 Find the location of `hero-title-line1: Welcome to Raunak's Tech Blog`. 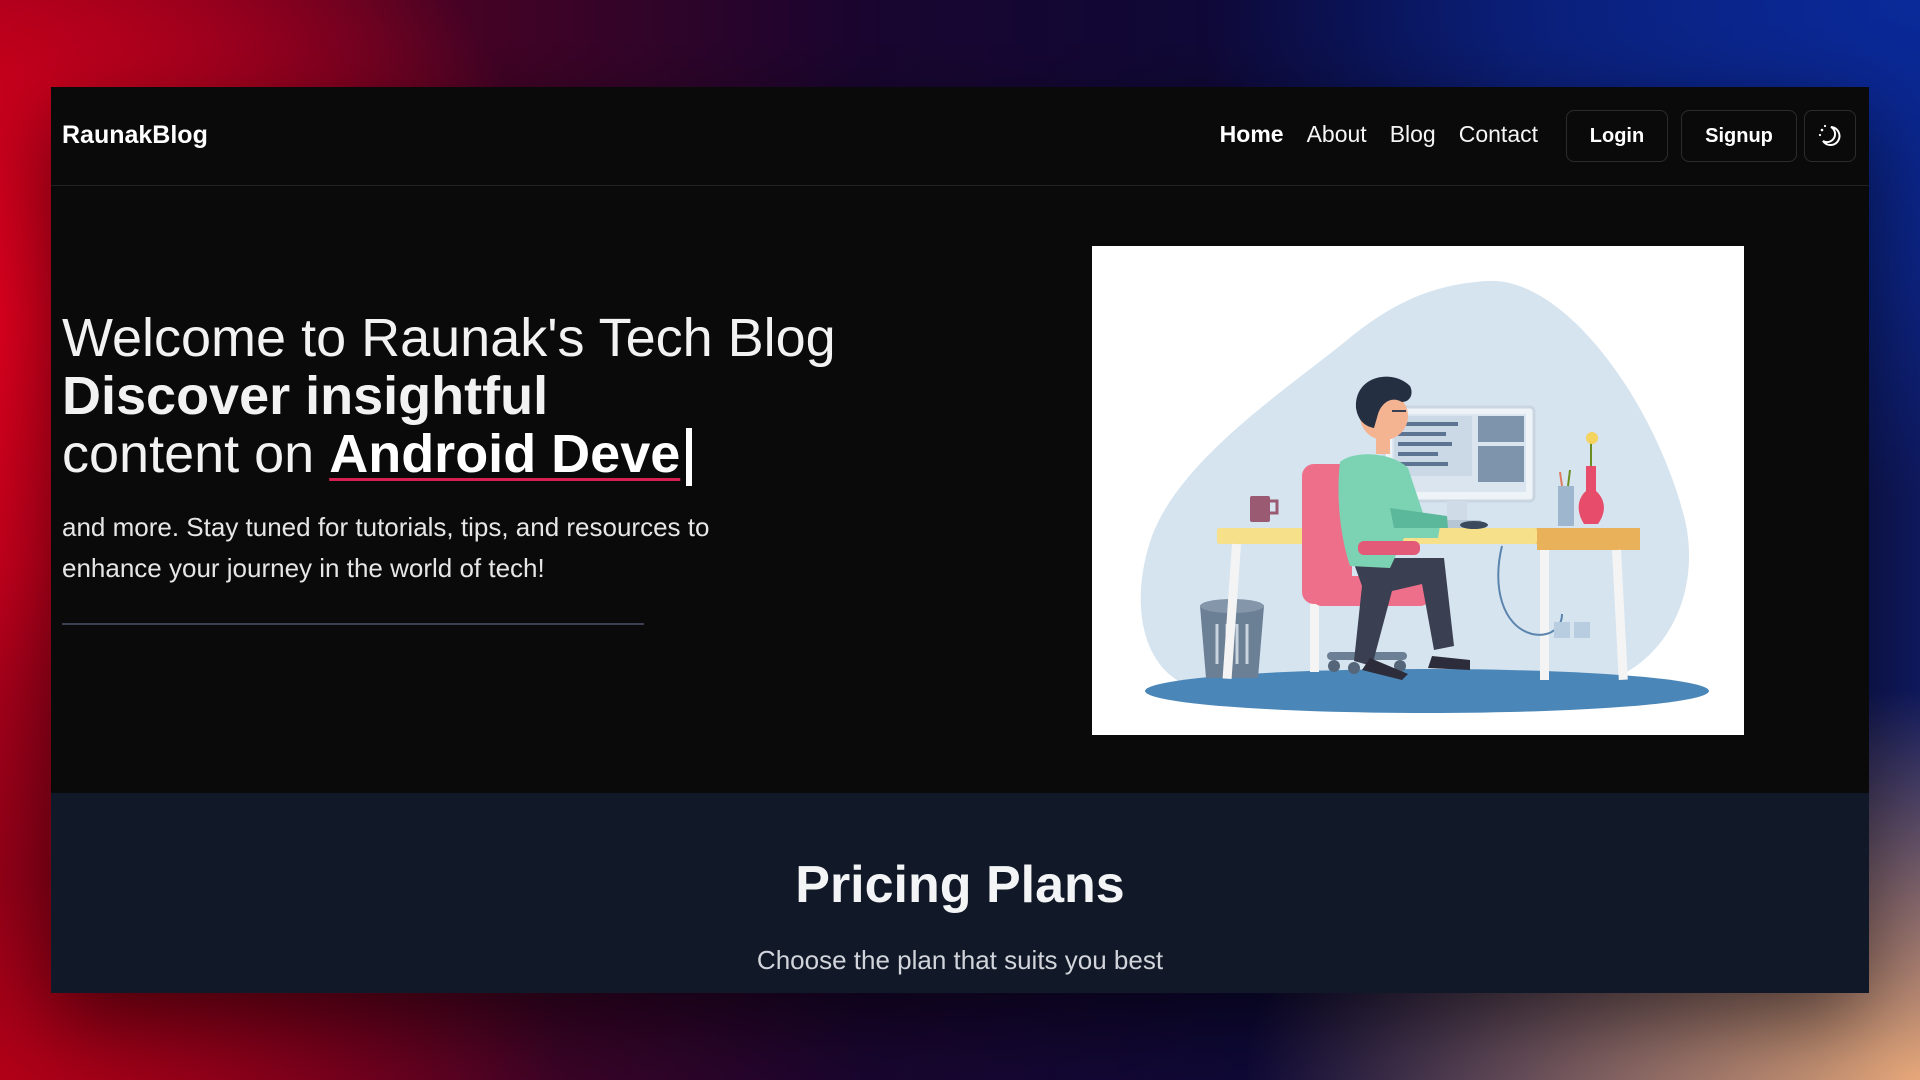

hero-title-line1: Welcome to Raunak's Tech Blog is located at coordinates (449, 338).